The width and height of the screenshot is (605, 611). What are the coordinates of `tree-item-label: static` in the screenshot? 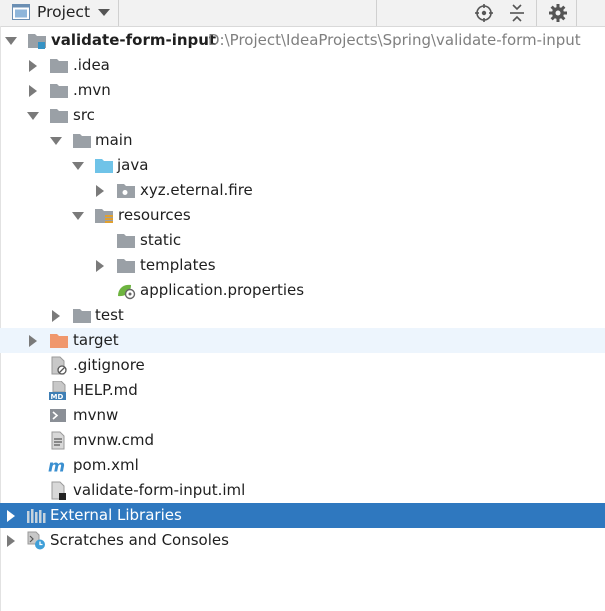 It's located at (161, 240).